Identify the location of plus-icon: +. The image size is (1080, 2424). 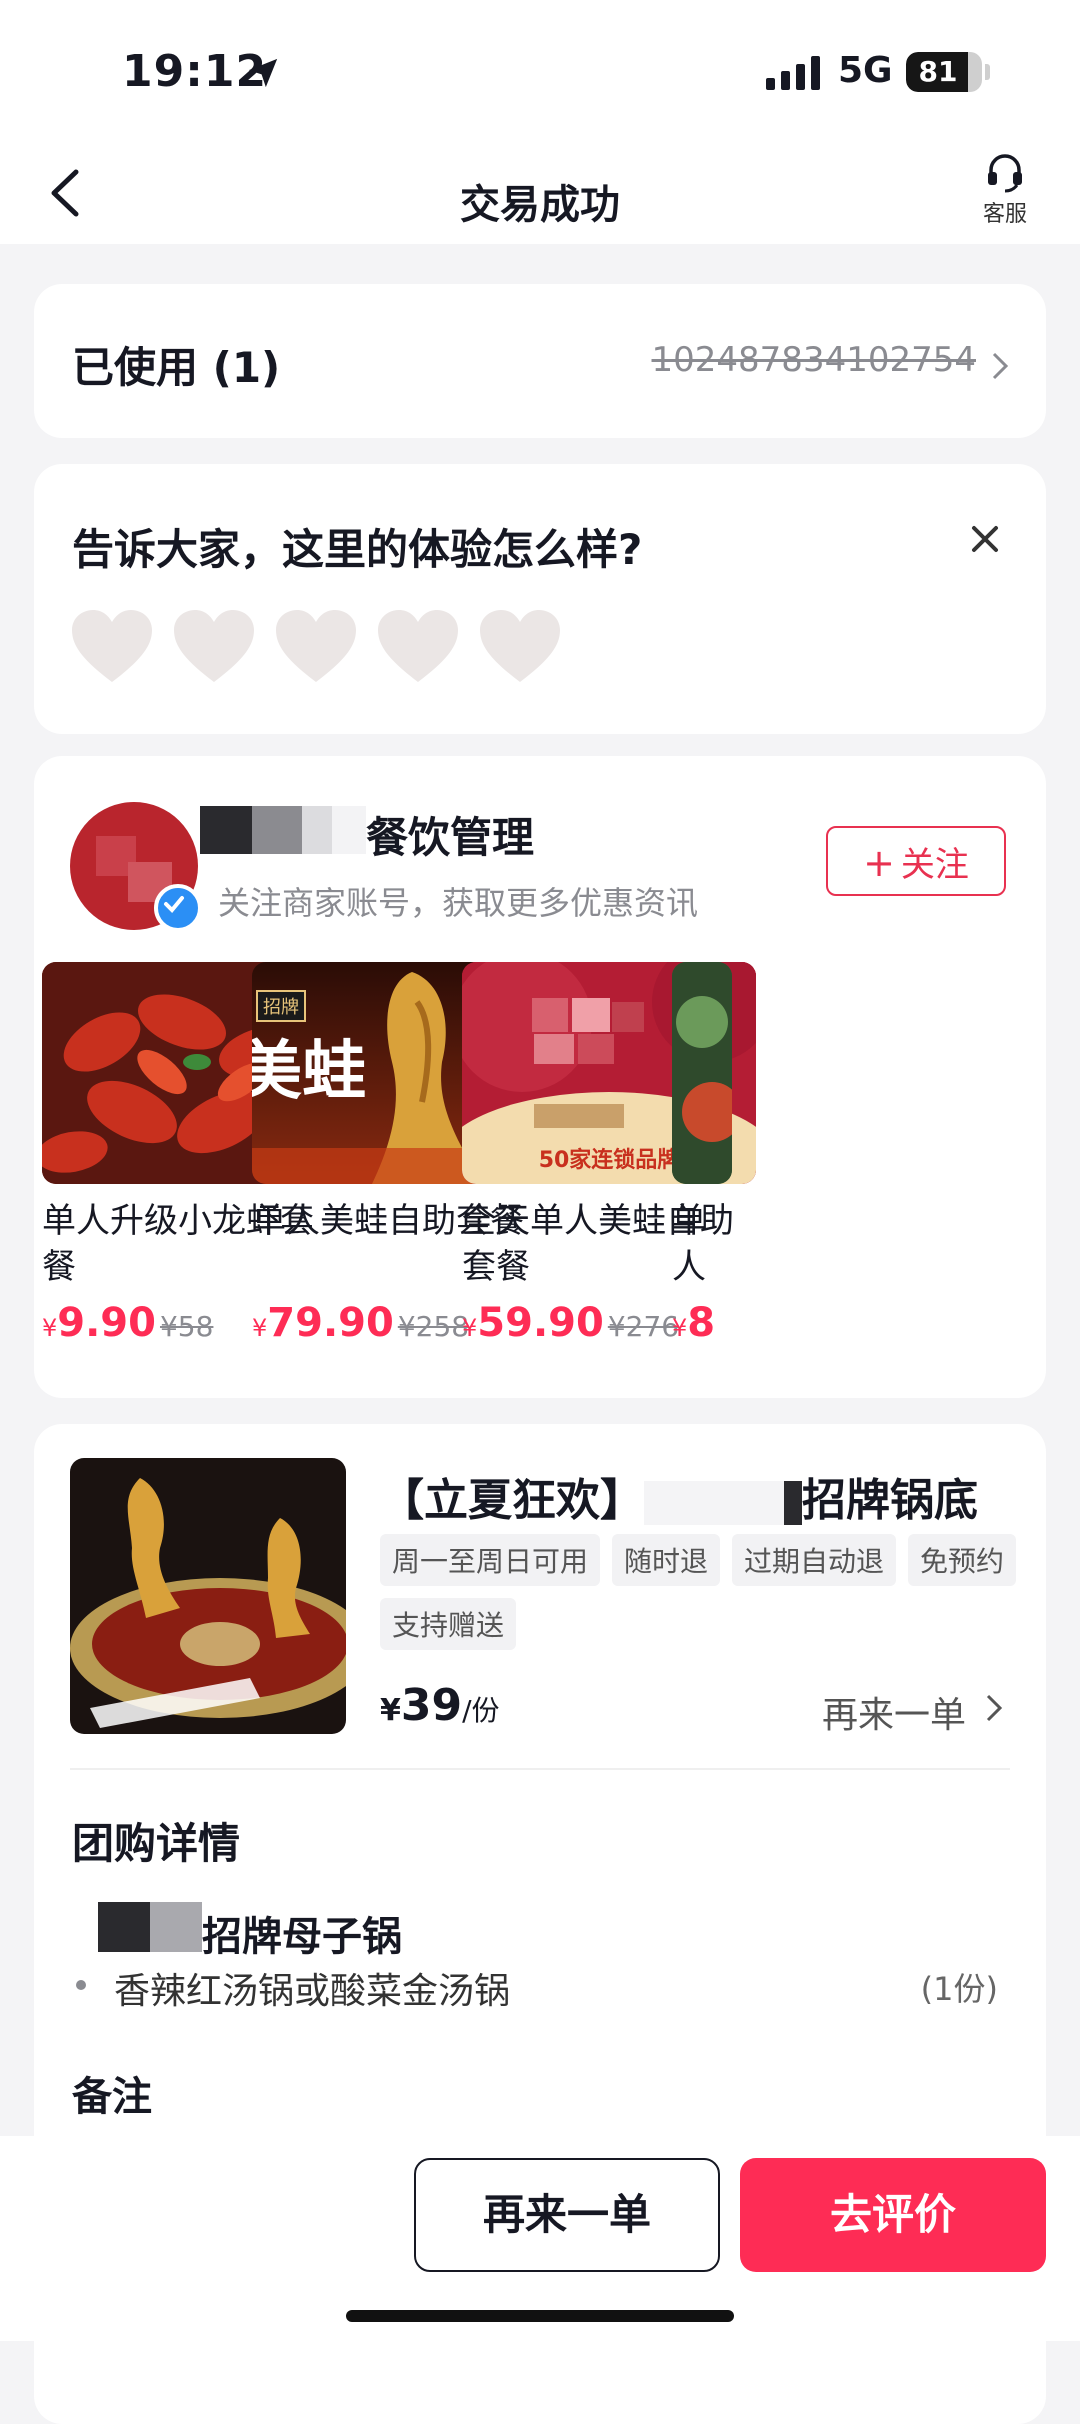
(879, 863).